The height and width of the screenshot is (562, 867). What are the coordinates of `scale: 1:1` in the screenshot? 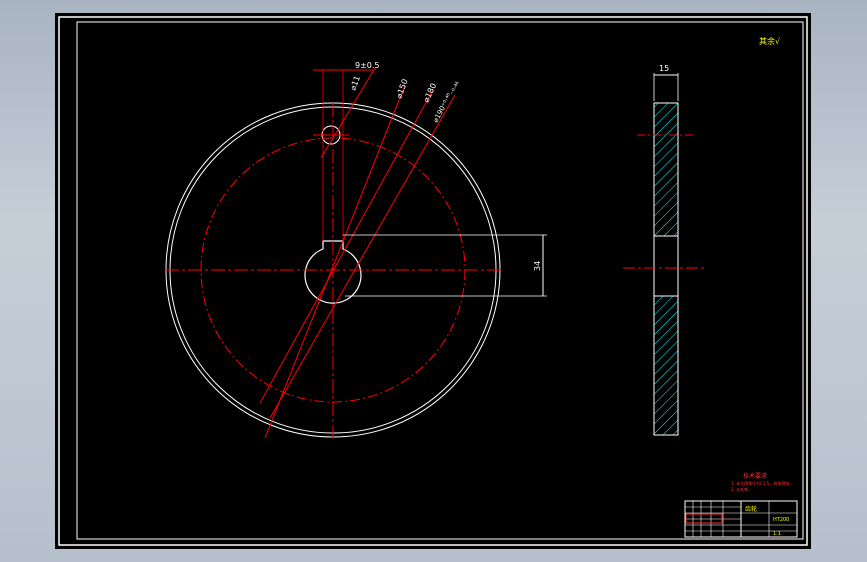 It's located at (777, 534).